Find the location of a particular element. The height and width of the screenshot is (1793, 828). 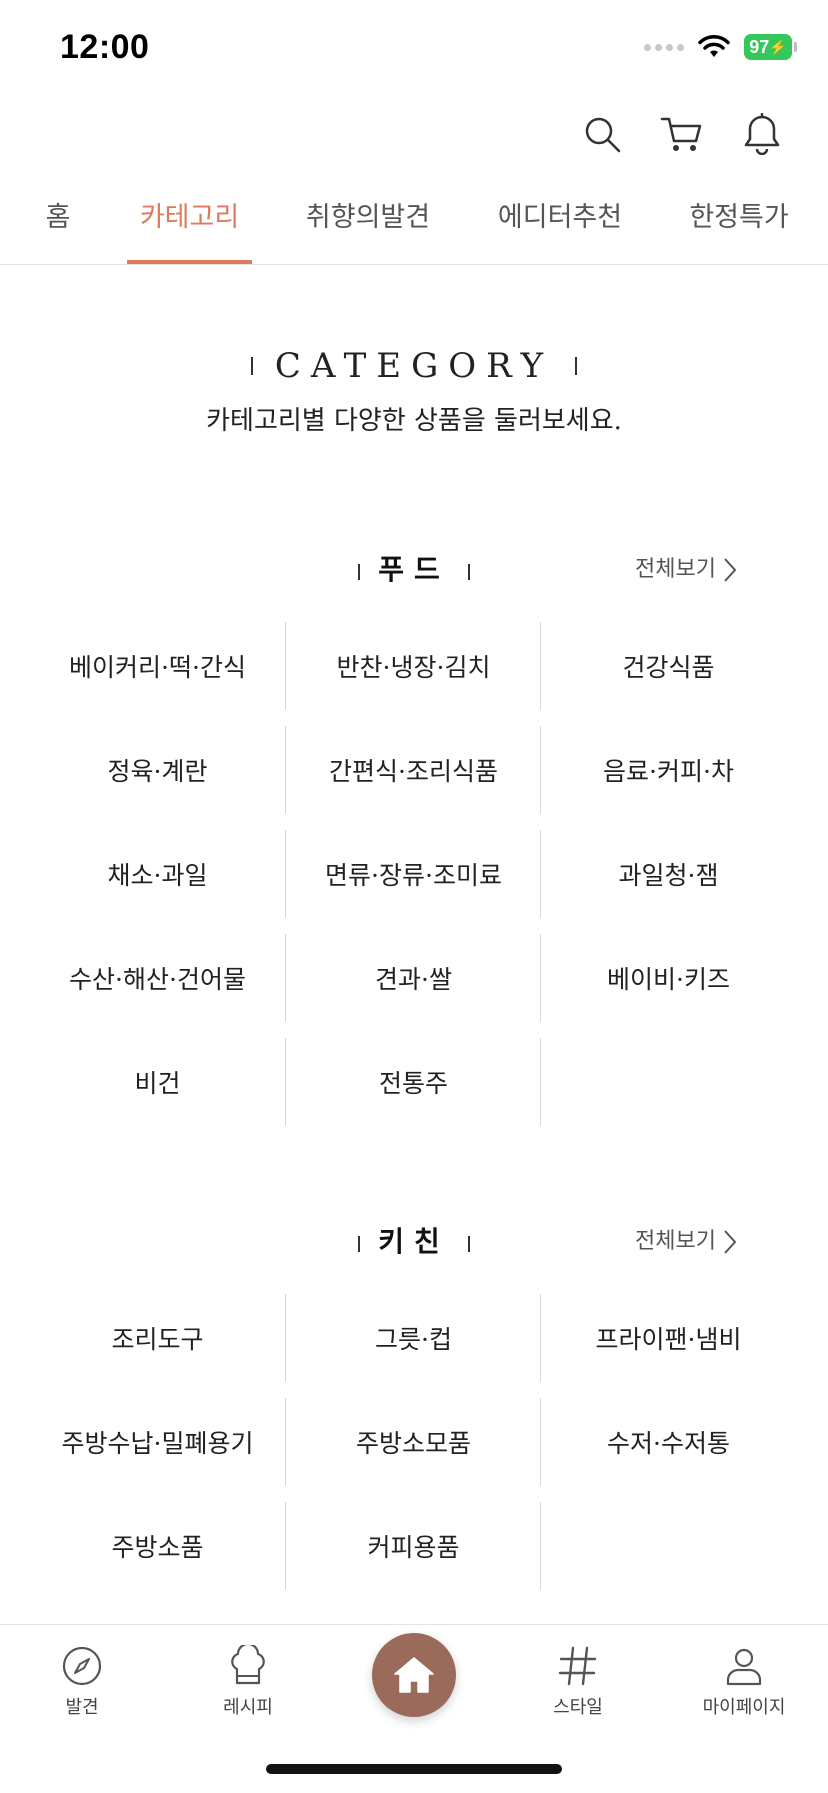

cart-icon is located at coordinates (681, 134).